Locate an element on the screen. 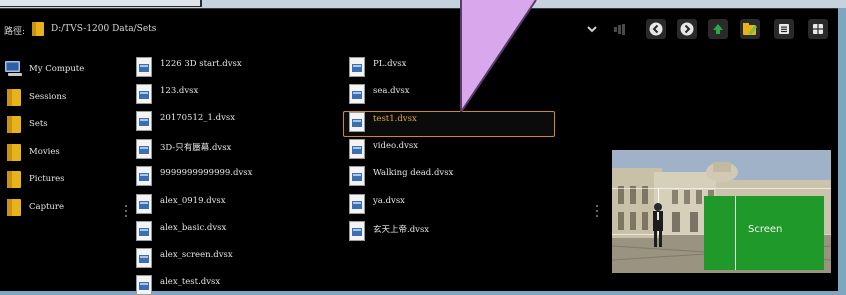  back-icon is located at coordinates (656, 29).